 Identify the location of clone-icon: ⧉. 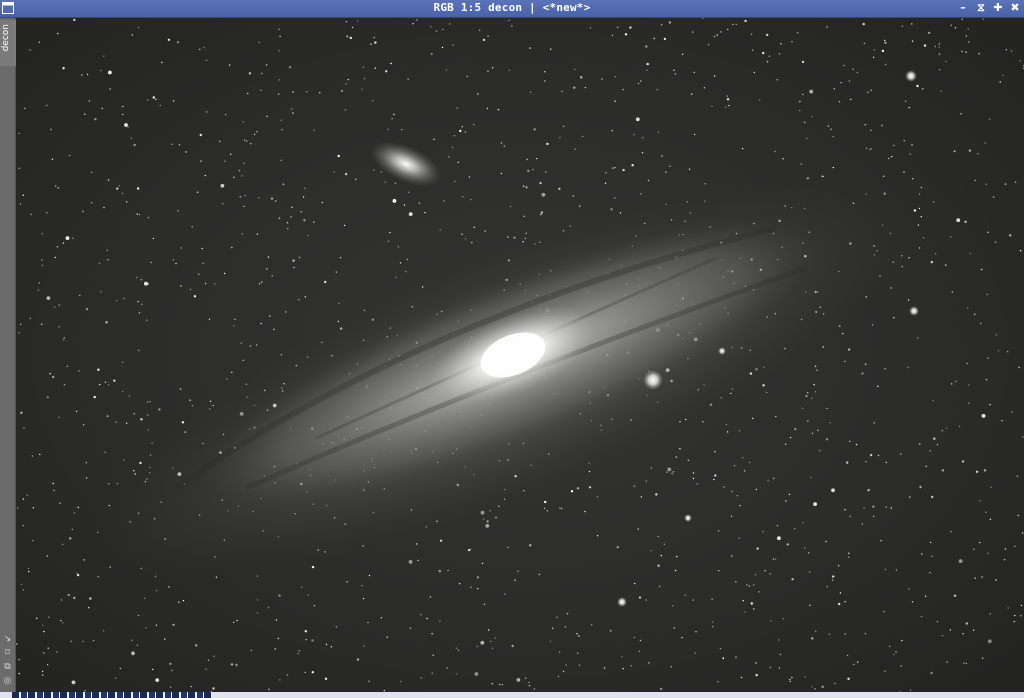
(7, 667).